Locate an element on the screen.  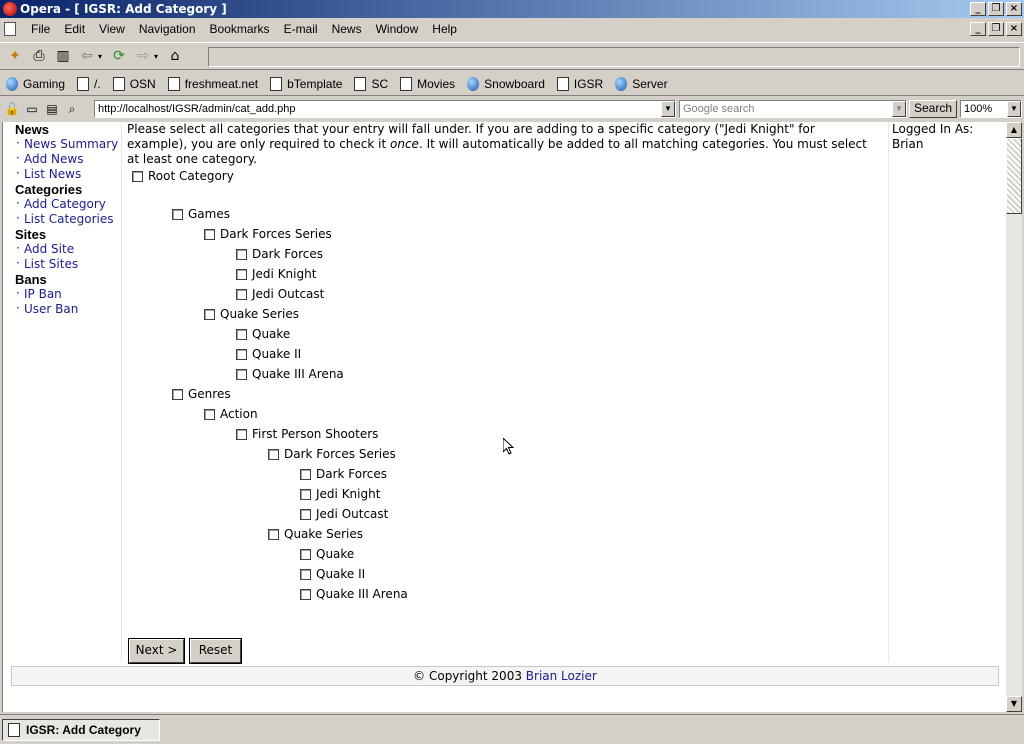
window-title-bar: Opera - [ IGSR: Add Category ] _ ❐ × is located at coordinates (512, 9).